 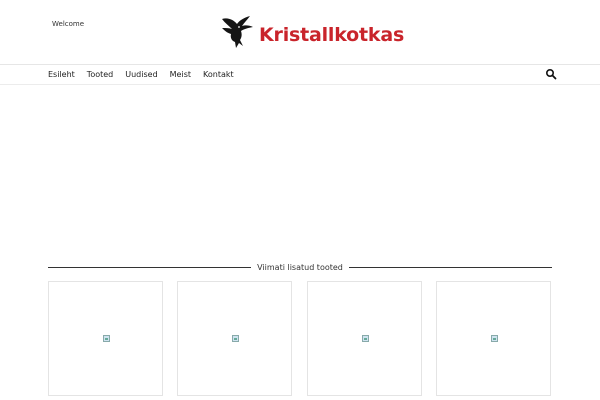 What do you see at coordinates (180, 74) in the screenshot?
I see `nav-item-meist: Meist` at bounding box center [180, 74].